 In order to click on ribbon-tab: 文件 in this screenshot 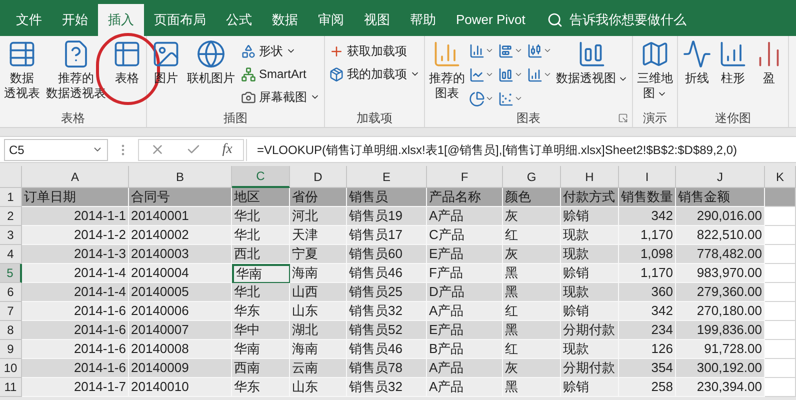, I will do `click(29, 20)`.